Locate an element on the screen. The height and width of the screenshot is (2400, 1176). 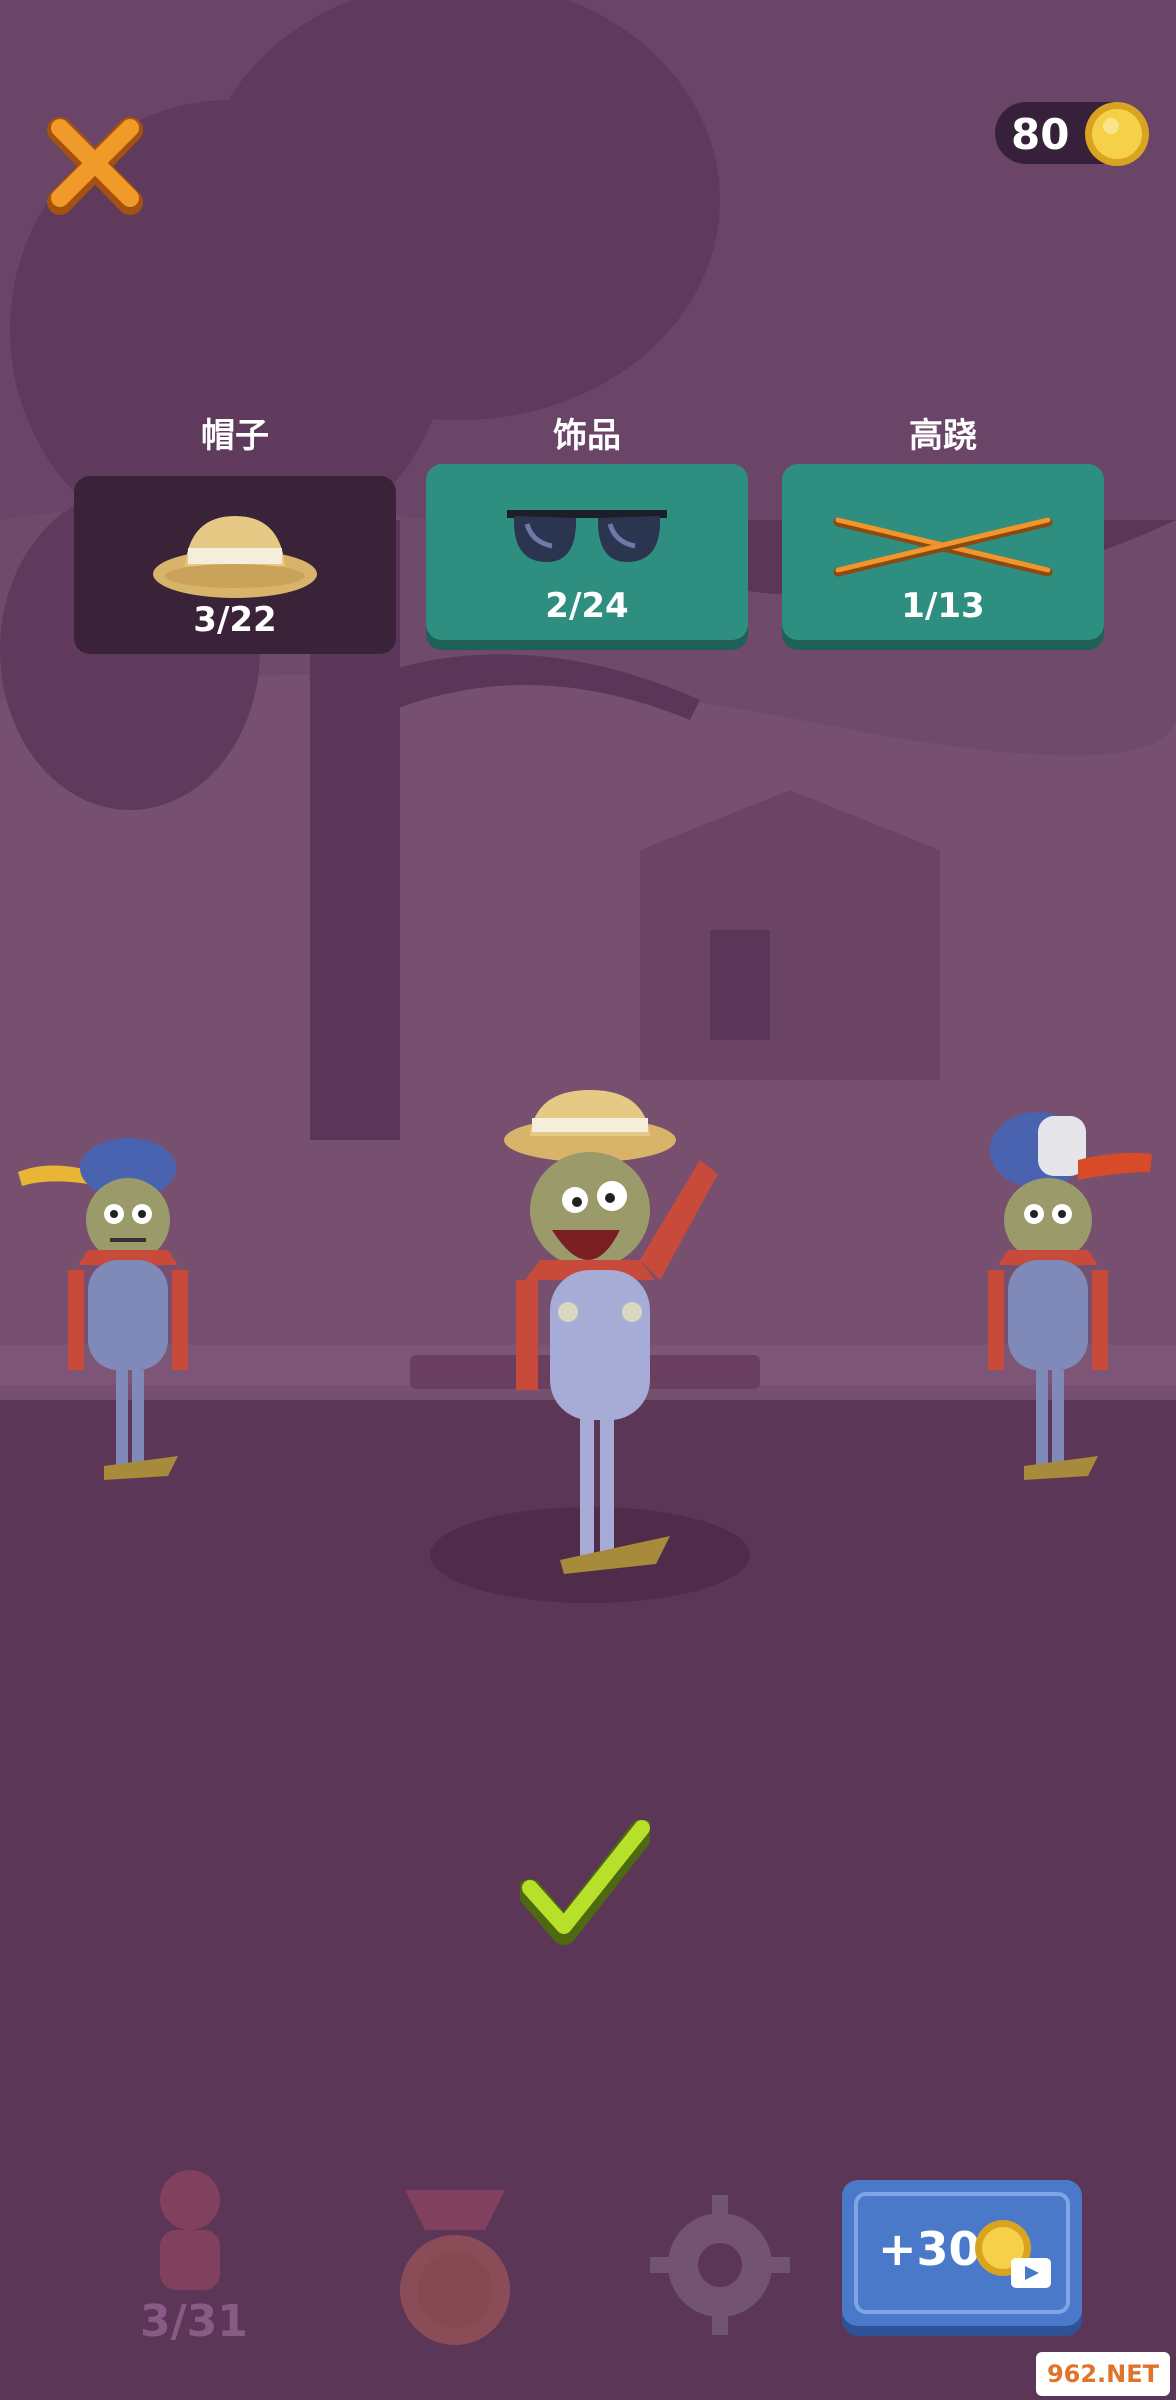
coin-icon is located at coordinates (1117, 134).